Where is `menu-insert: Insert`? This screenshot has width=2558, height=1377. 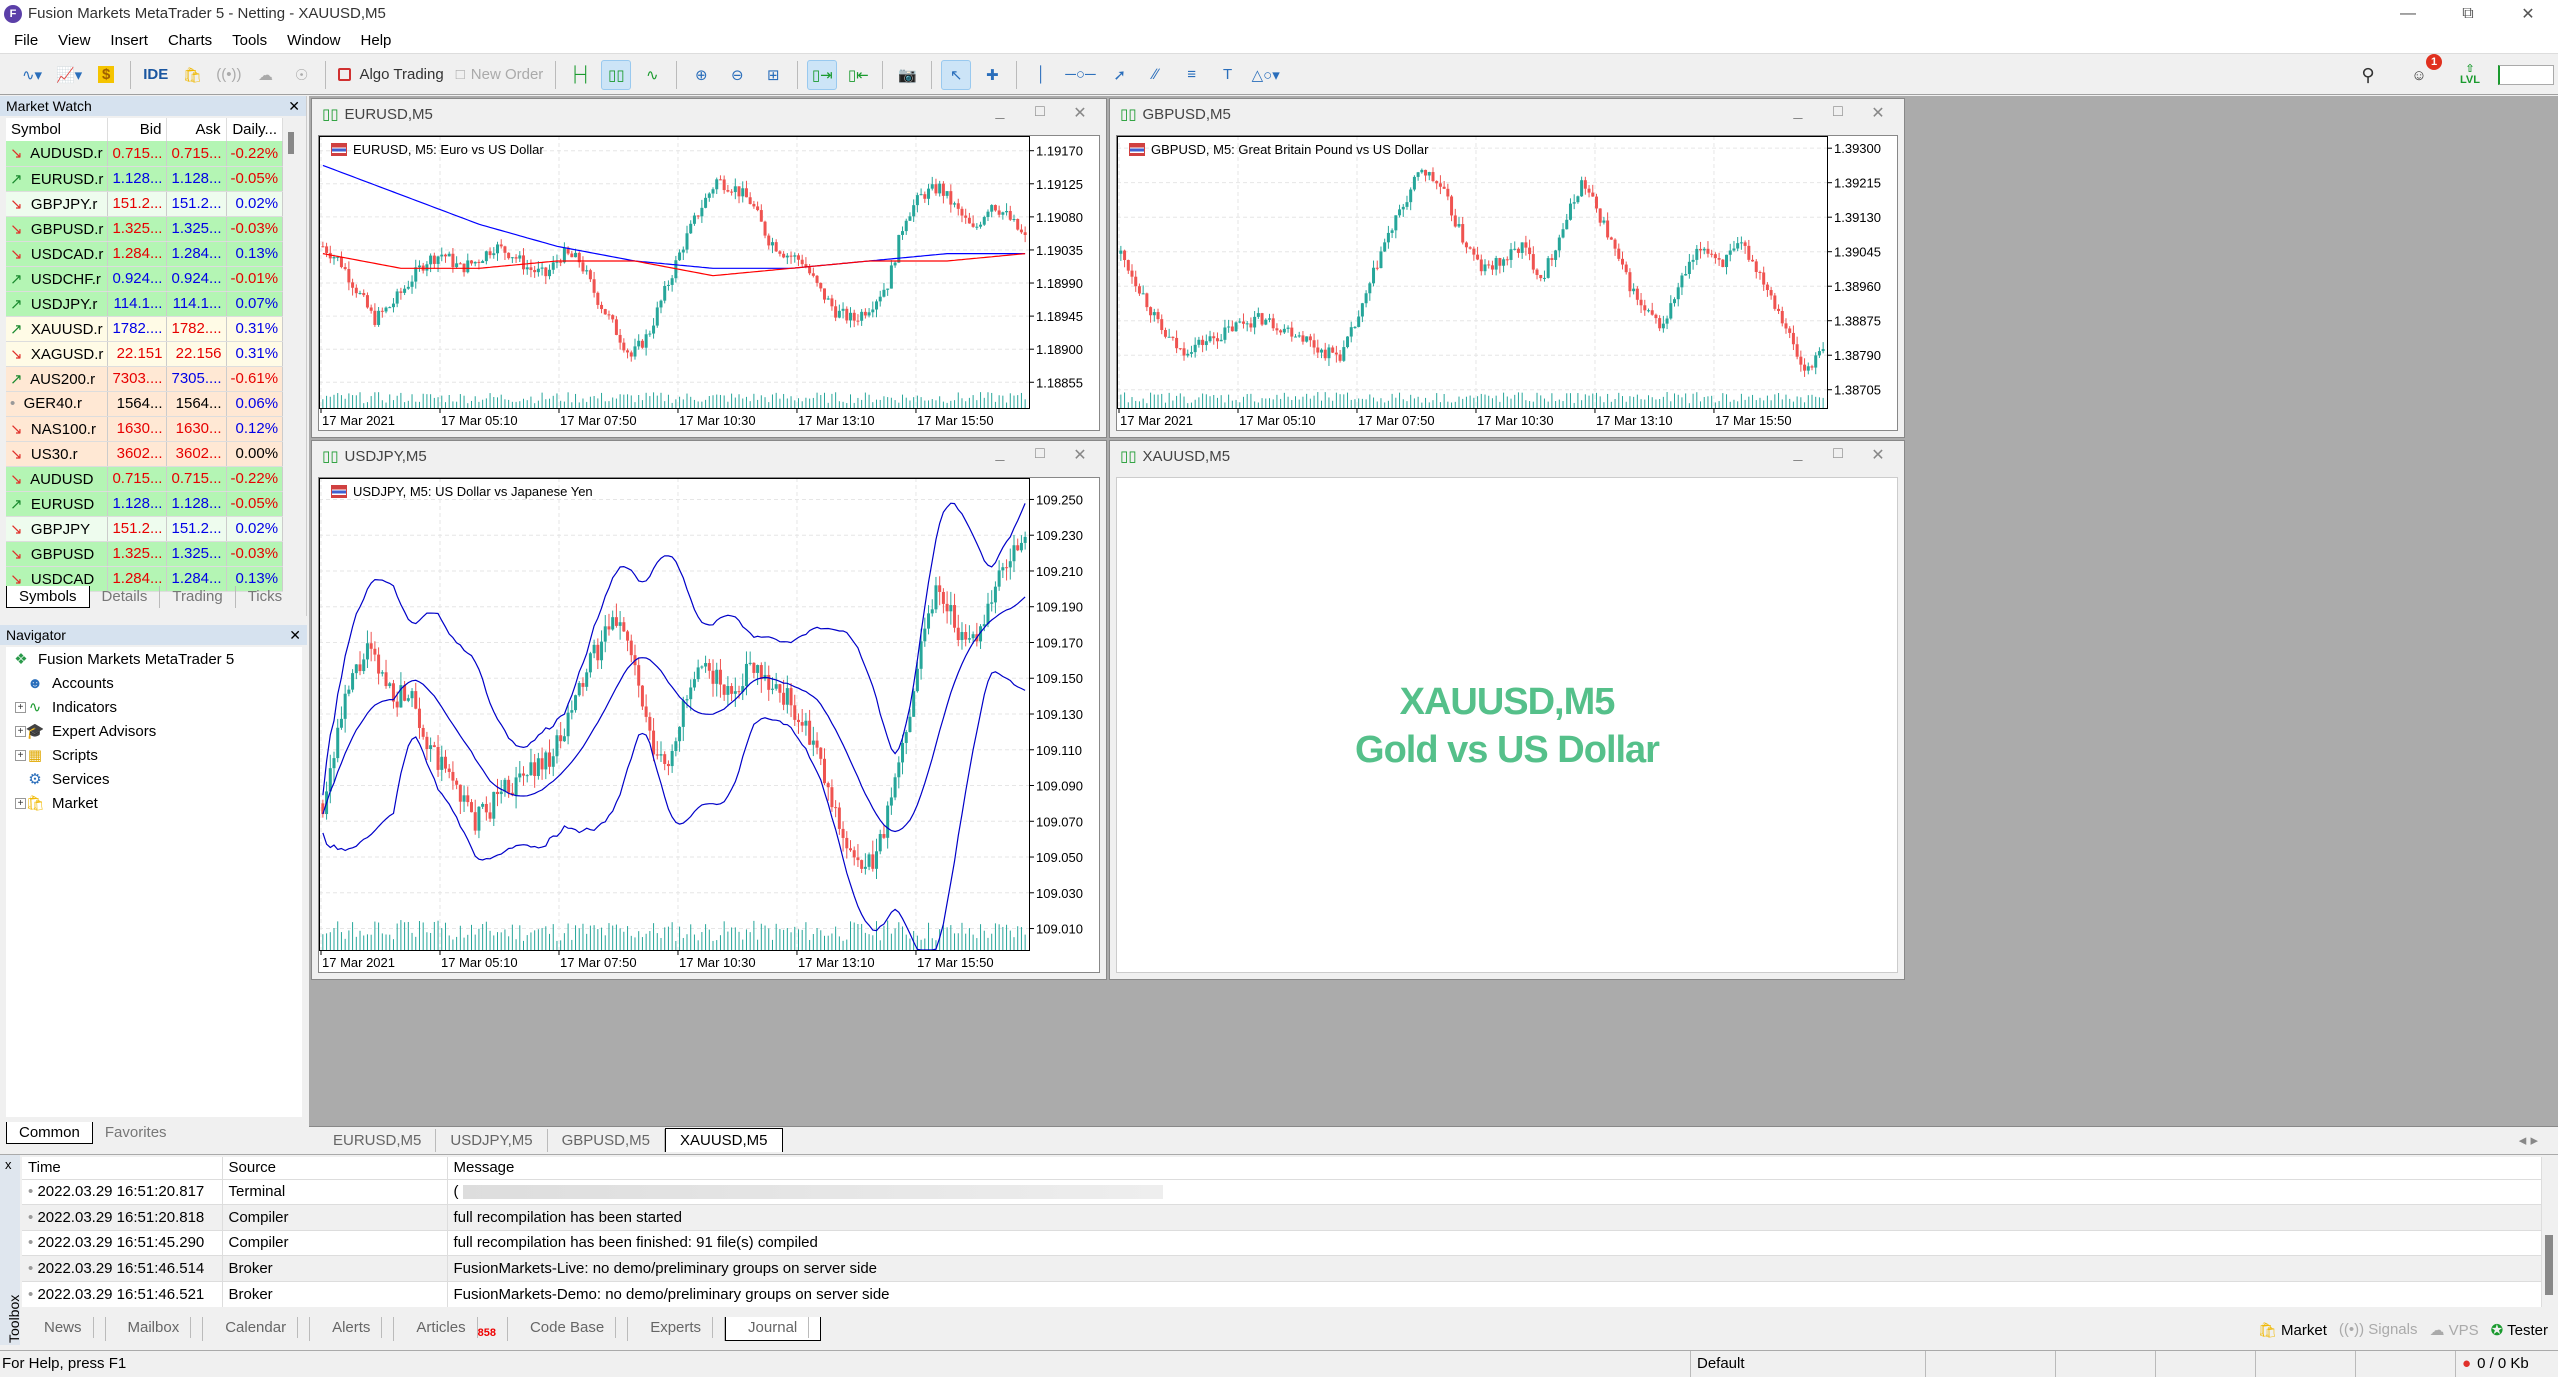
menu-insert: Insert is located at coordinates (129, 40).